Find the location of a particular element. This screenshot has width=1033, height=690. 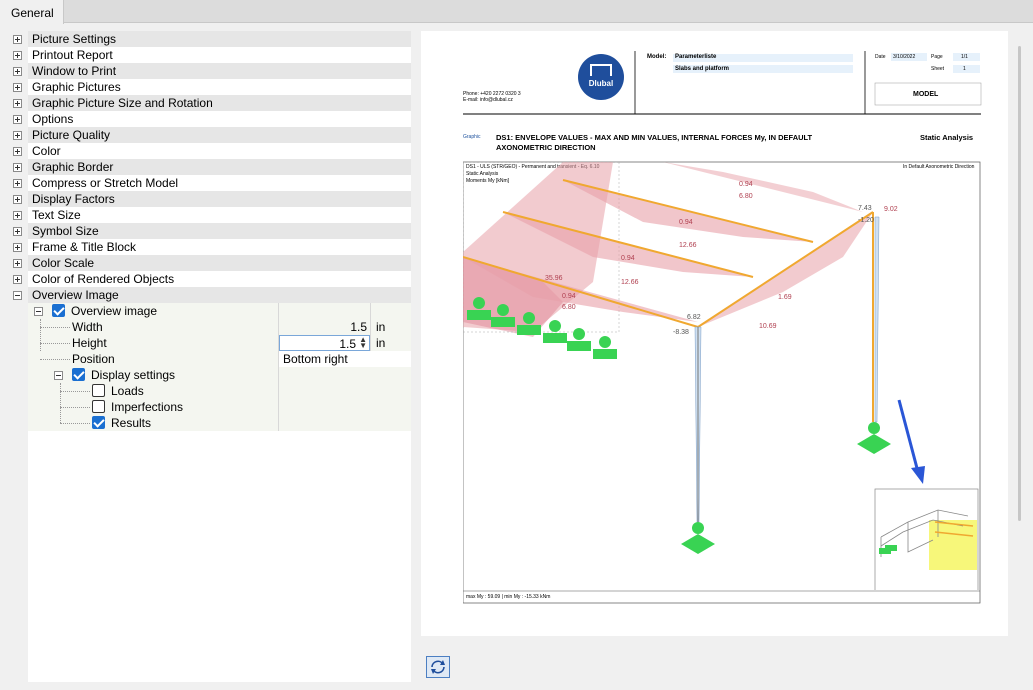

tree-item-color: Color is located at coordinates (210, 151).